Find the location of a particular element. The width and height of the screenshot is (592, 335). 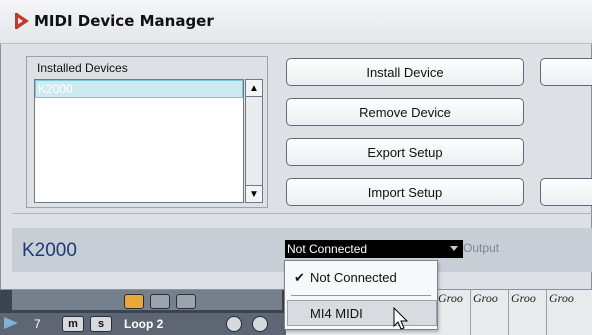

export-setup-button: Export Setup is located at coordinates (405, 152).